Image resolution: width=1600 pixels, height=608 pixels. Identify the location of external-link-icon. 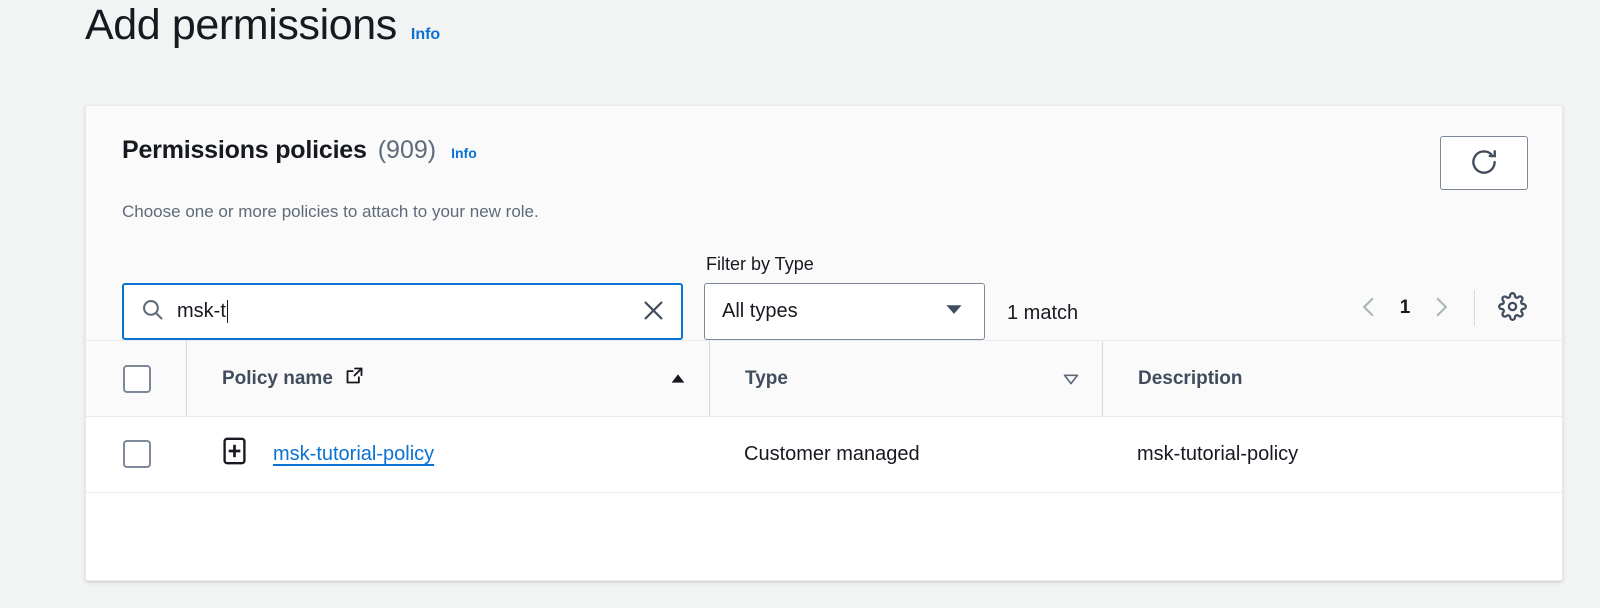
(354, 378).